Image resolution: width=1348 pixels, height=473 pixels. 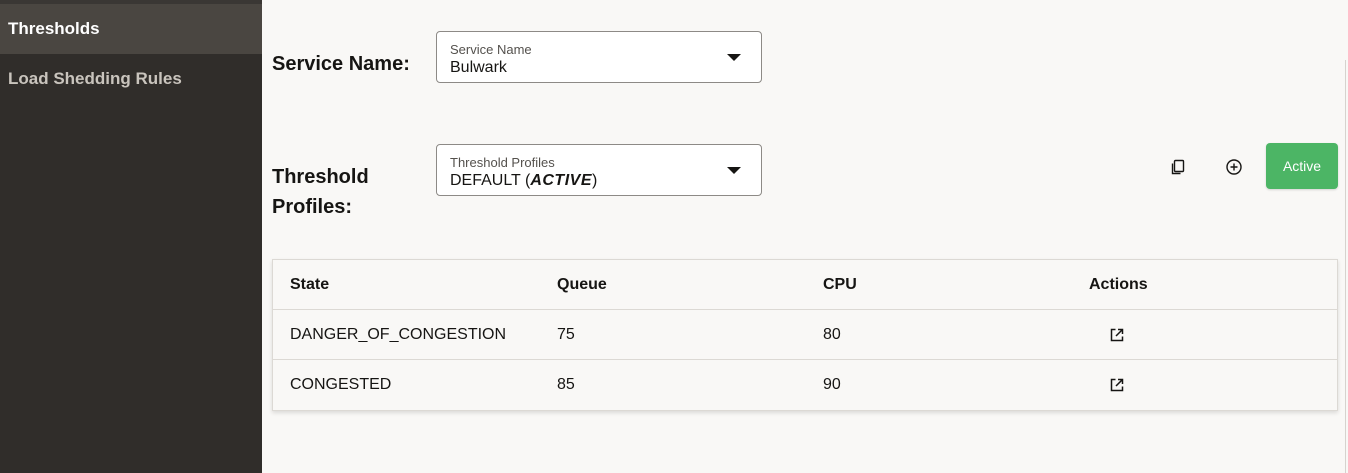 I want to click on service-name-select-value: Bulwark, so click(x=478, y=67).